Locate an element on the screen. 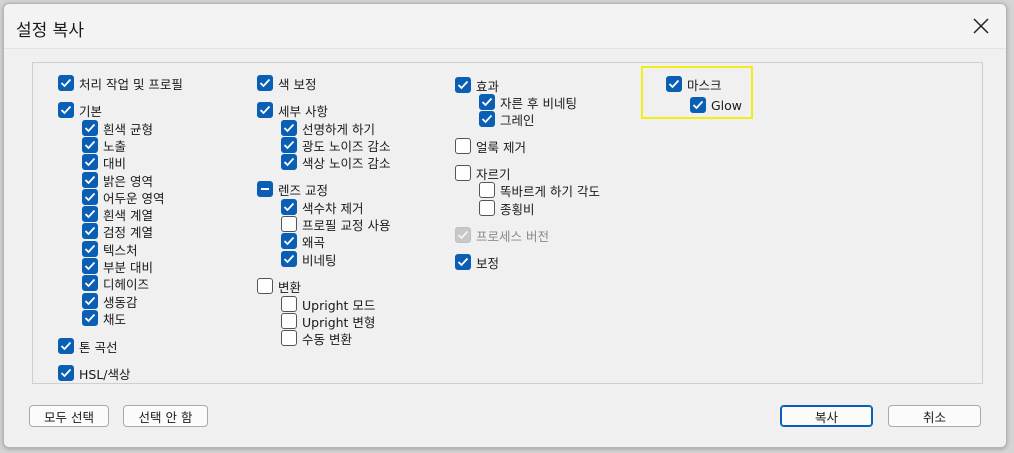  indeterminate-box-icon is located at coordinates (265, 189).